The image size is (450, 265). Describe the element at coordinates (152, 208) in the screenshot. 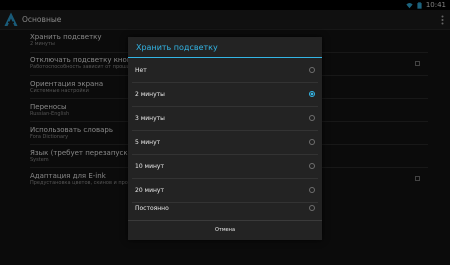

I see `option-label: Постоянно` at that location.